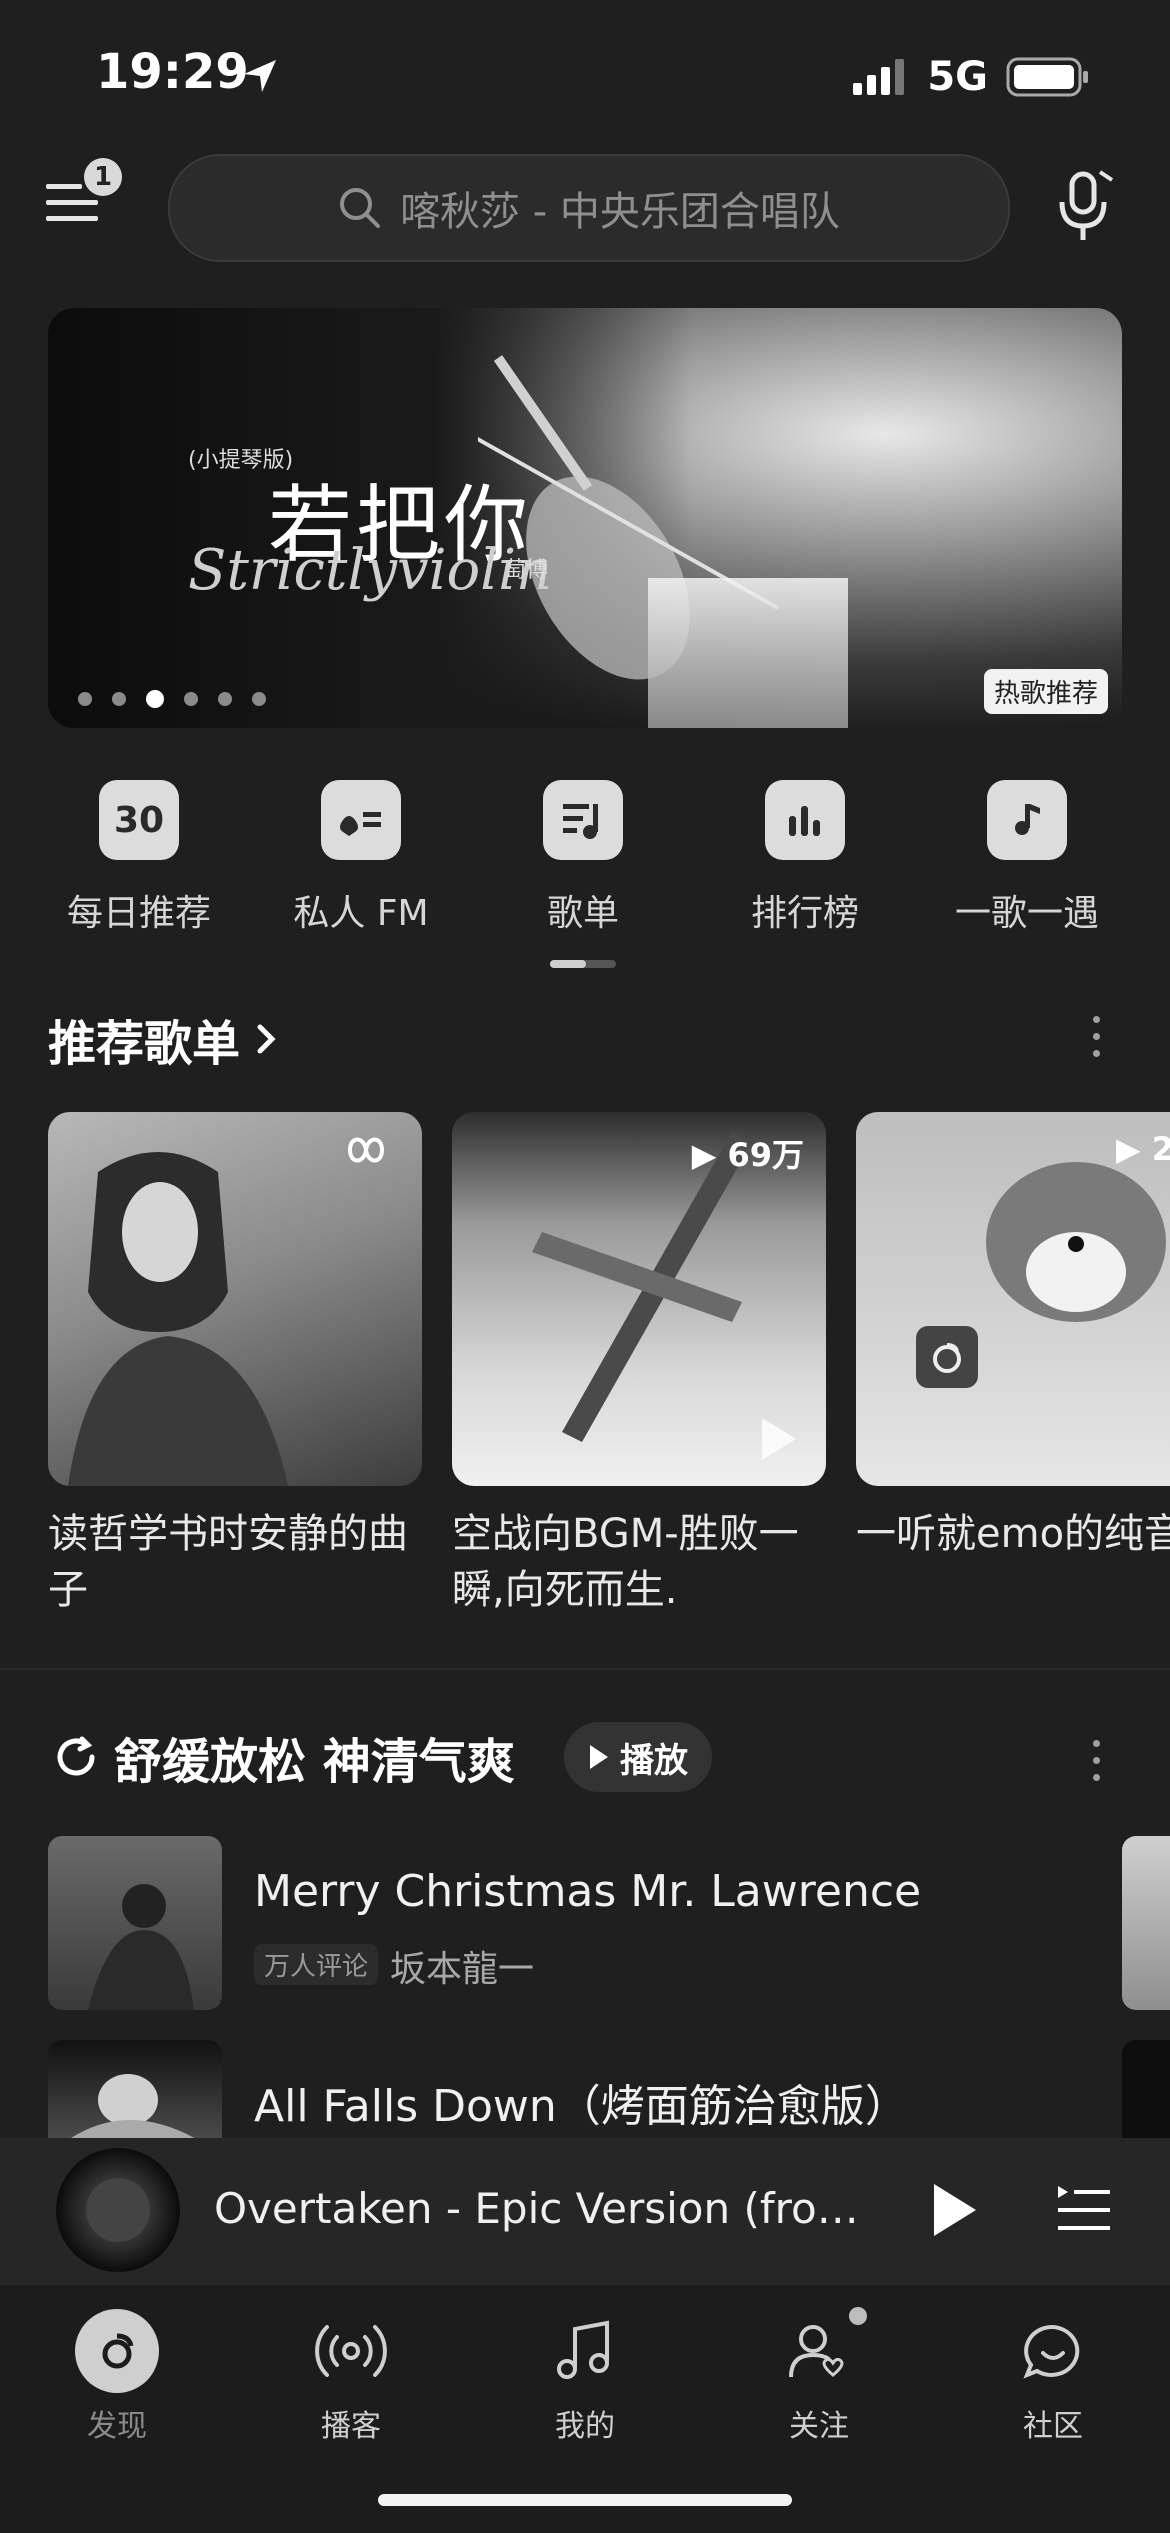 This screenshot has height=2533, width=1170. Describe the element at coordinates (585, 2500) in the screenshot. I see `home-indicator` at that location.